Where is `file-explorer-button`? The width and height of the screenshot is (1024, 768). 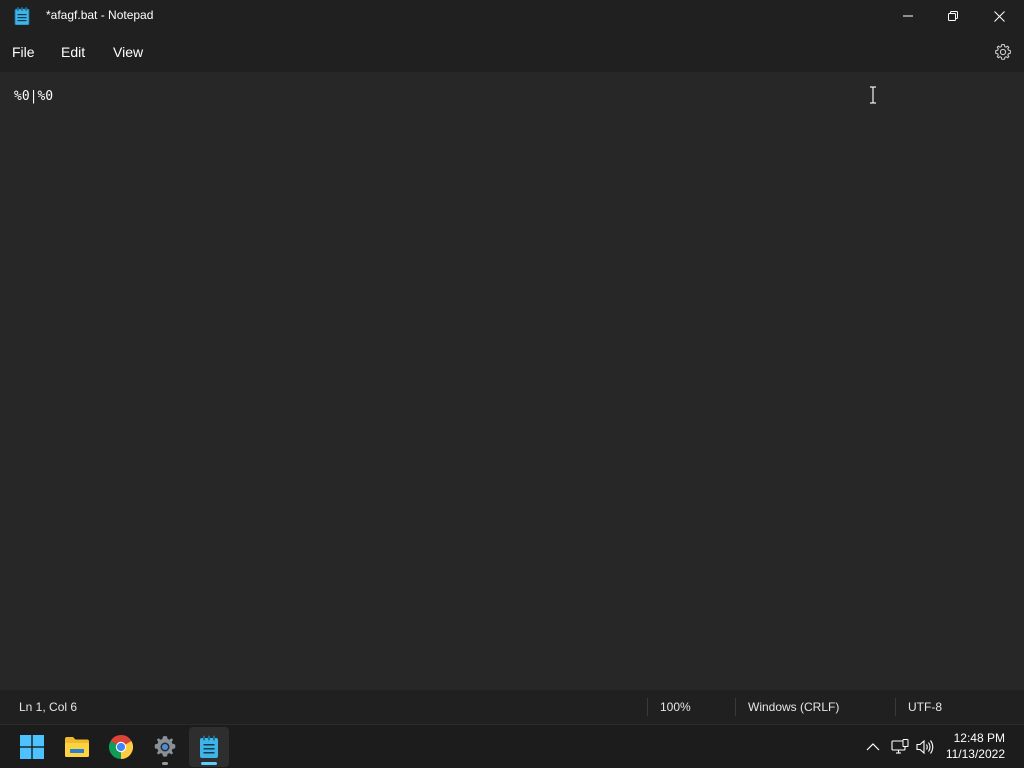 file-explorer-button is located at coordinates (77, 747).